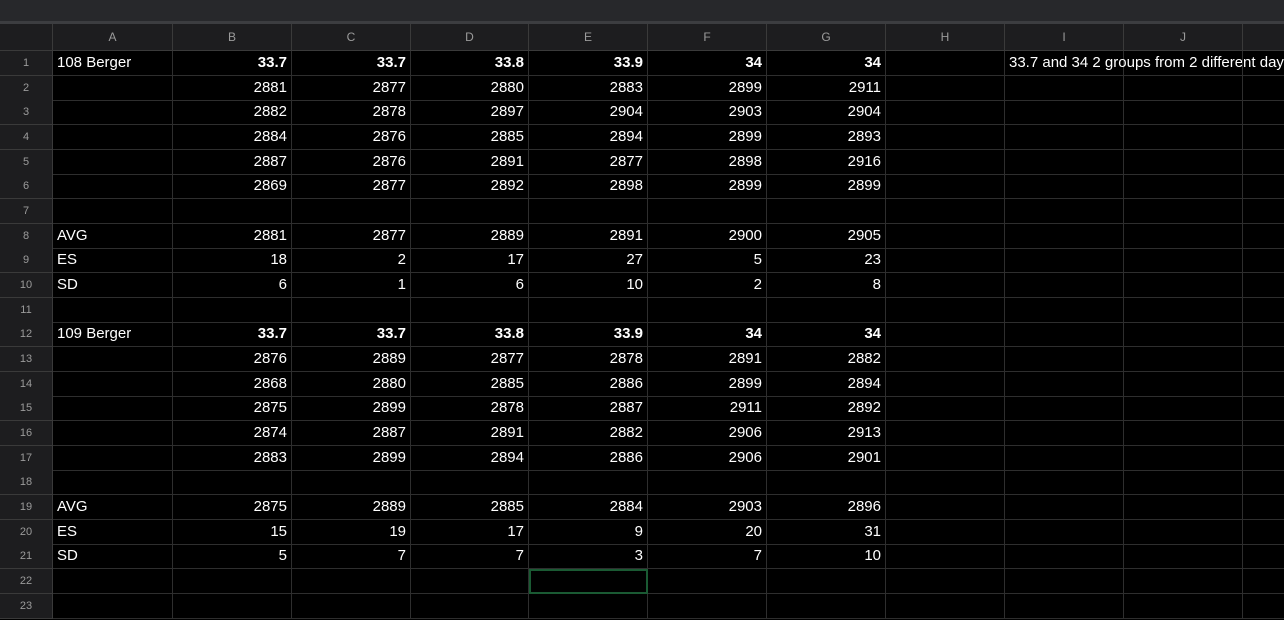  Describe the element at coordinates (26, 88) in the screenshot. I see `row-header: 2` at that location.